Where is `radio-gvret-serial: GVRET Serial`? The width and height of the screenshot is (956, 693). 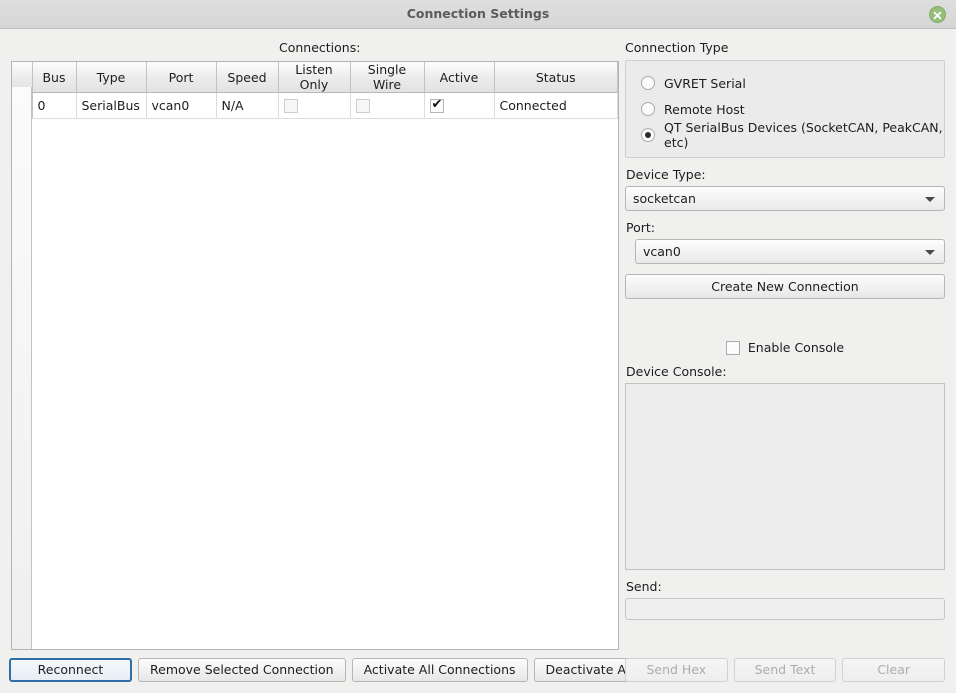 radio-gvret-serial: GVRET Serial is located at coordinates (785, 83).